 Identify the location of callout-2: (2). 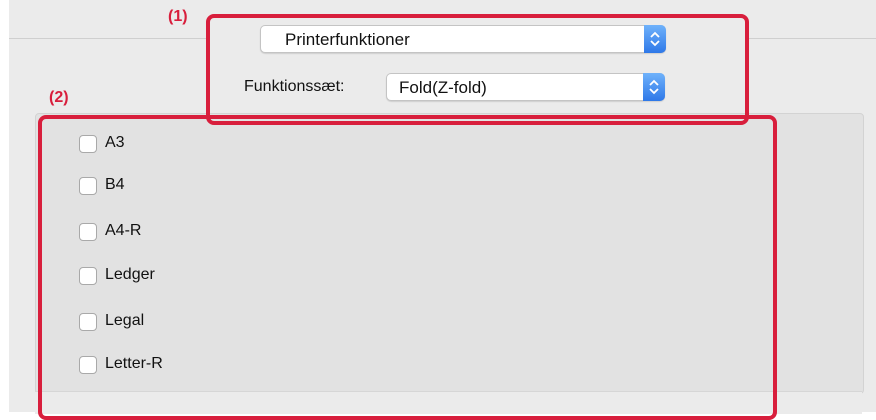
(59, 97).